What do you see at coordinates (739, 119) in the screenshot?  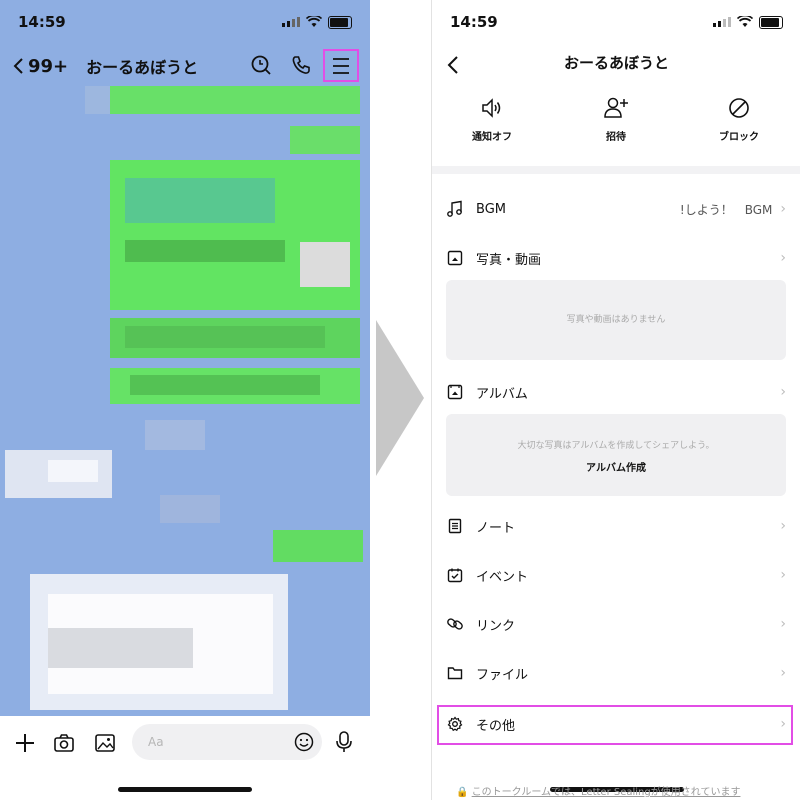 I see `block-button: ブロック` at bounding box center [739, 119].